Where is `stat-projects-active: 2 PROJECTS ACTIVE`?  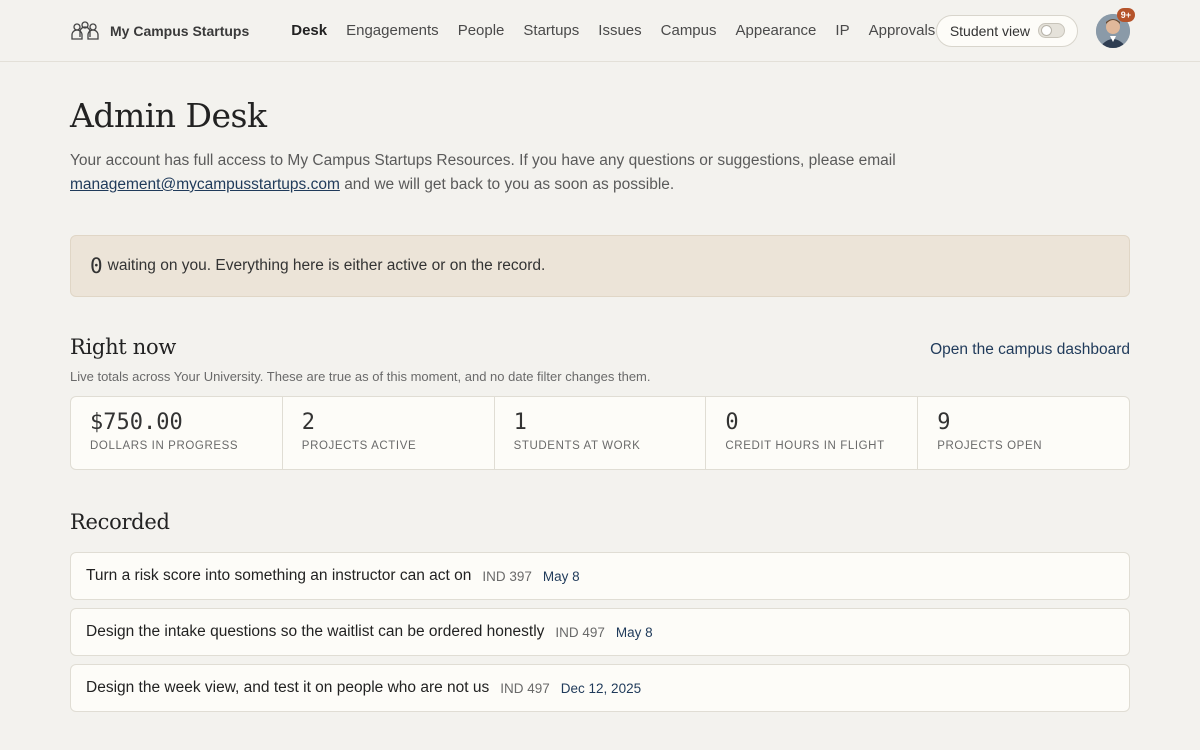 stat-projects-active: 2 PROJECTS ACTIVE is located at coordinates (389, 433).